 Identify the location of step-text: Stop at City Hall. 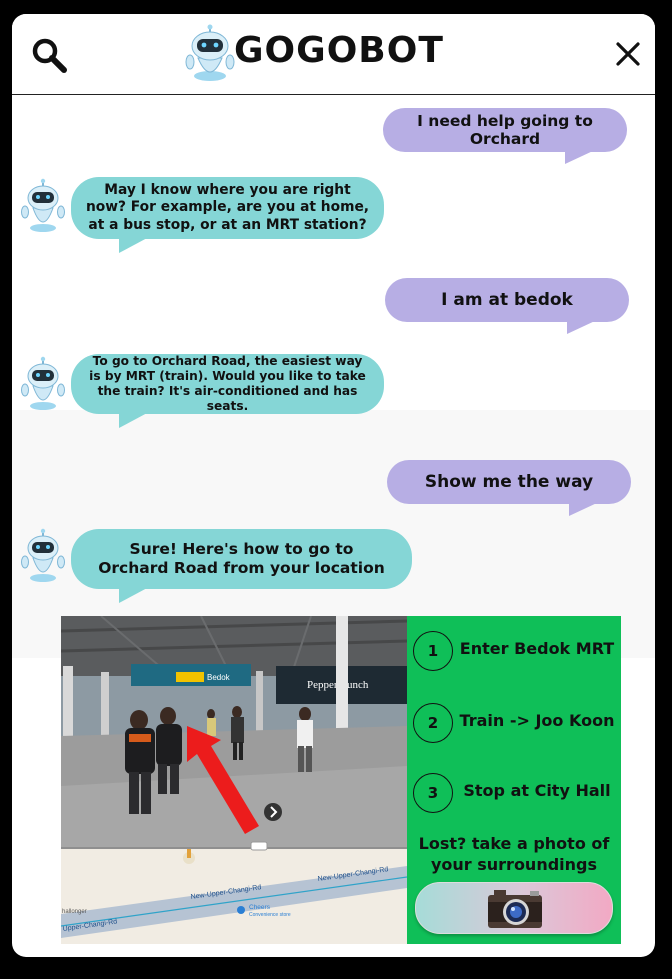
(537, 790).